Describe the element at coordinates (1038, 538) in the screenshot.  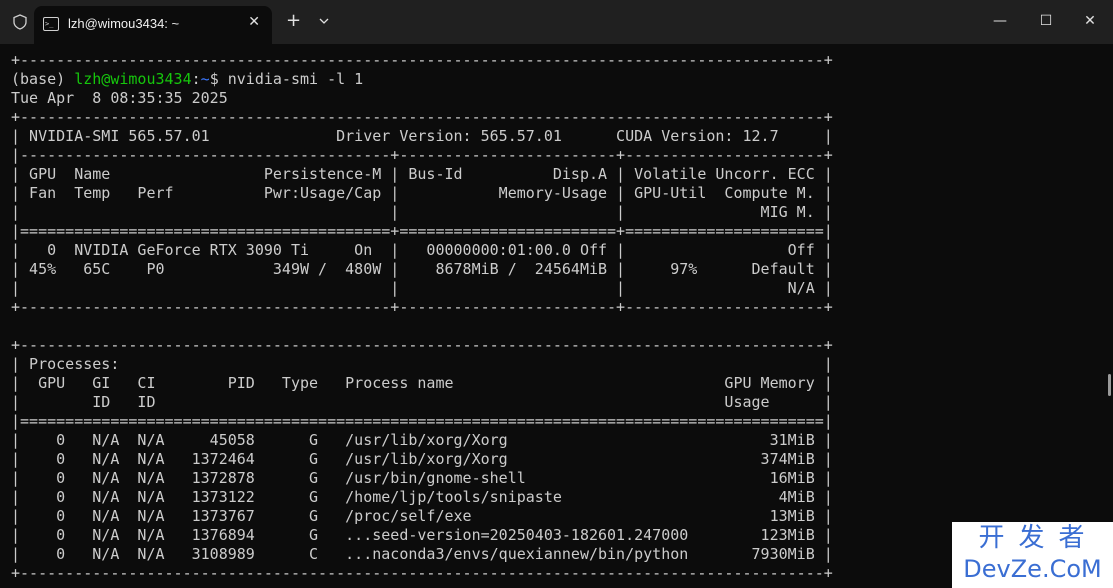
I see `watermark-cn: 开发者` at that location.